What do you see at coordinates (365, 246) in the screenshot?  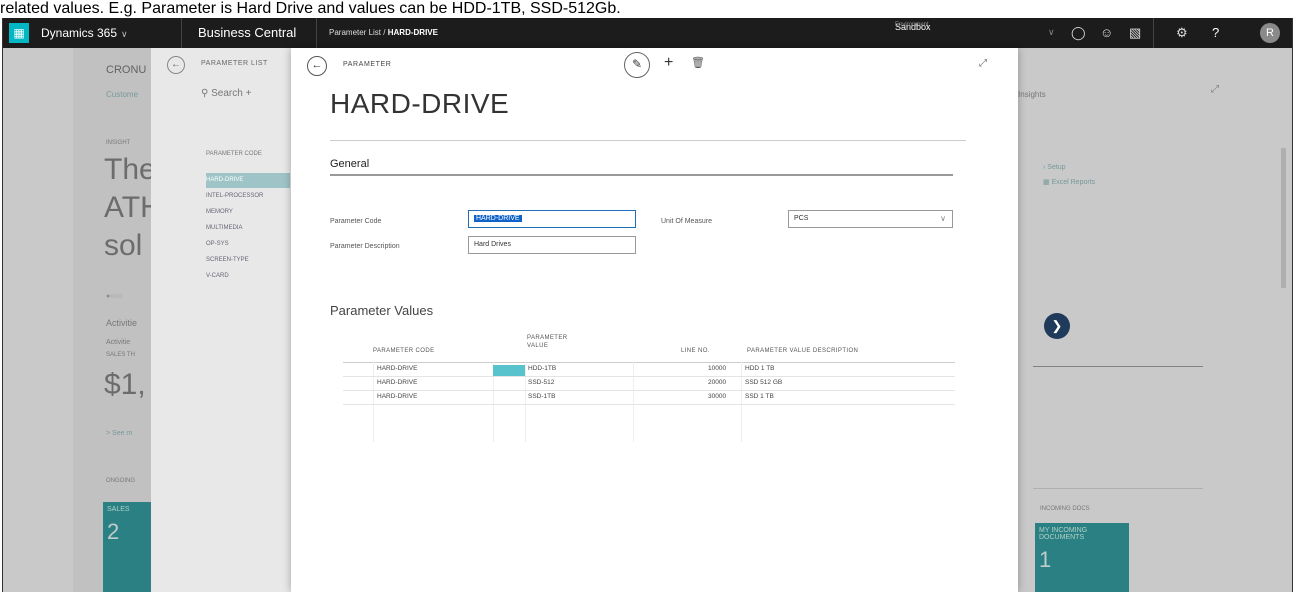 I see `parameter-description-label: Parameter Description` at bounding box center [365, 246].